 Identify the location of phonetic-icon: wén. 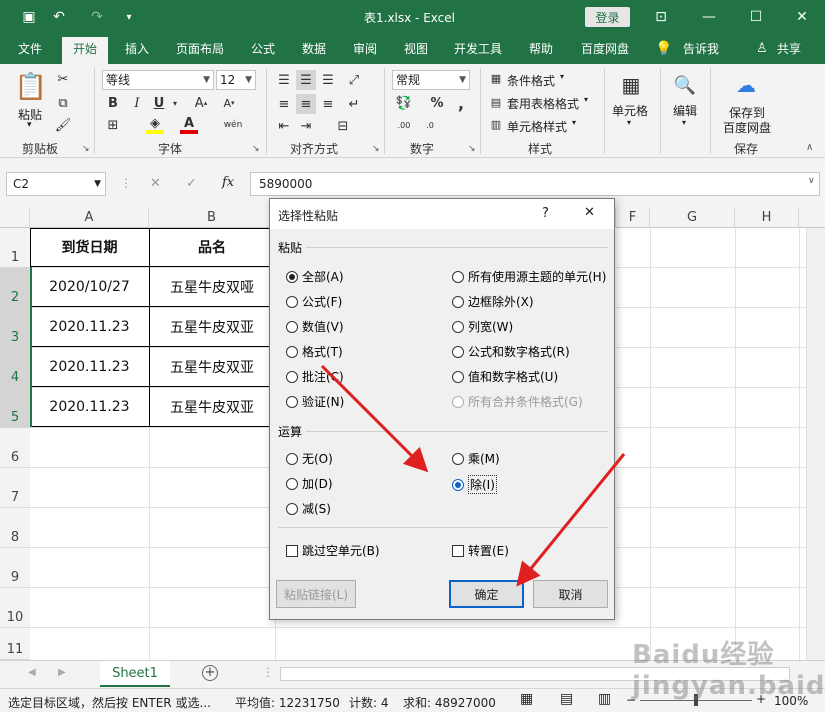
(233, 125).